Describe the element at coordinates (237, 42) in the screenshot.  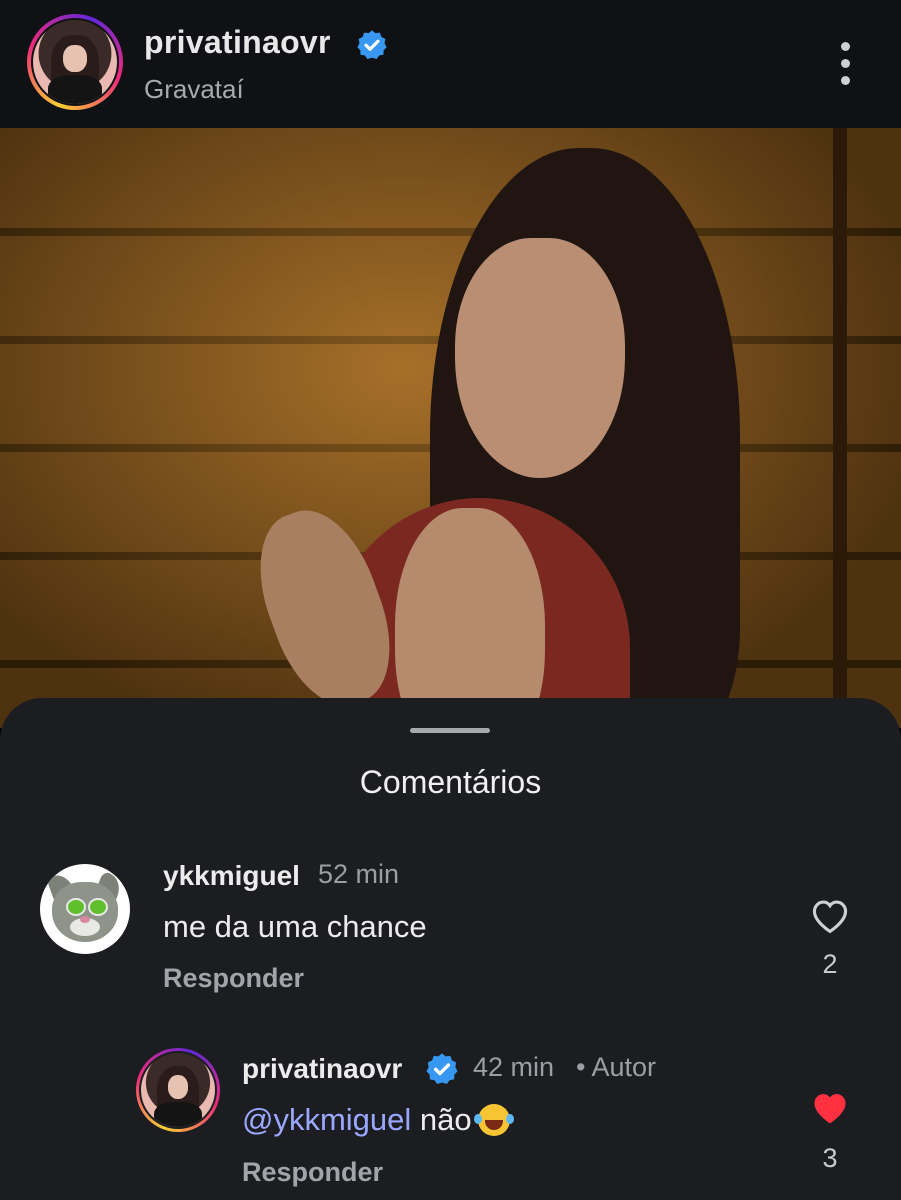
I see `header-username: privatinaovr` at that location.